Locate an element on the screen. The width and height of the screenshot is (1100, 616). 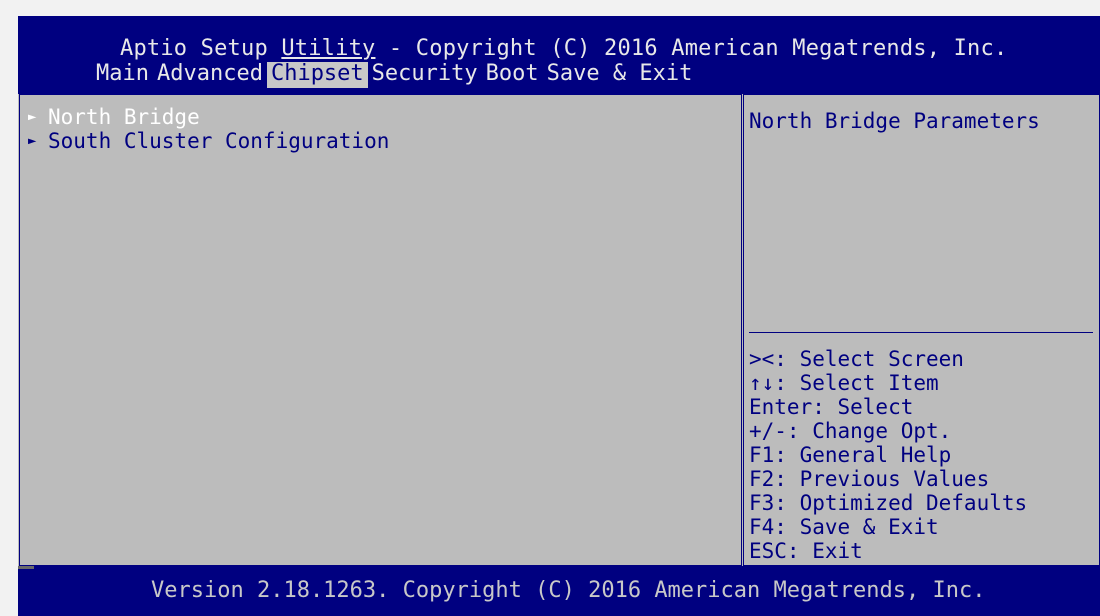
key-help-f1: F1: General Help is located at coordinates (850, 455).